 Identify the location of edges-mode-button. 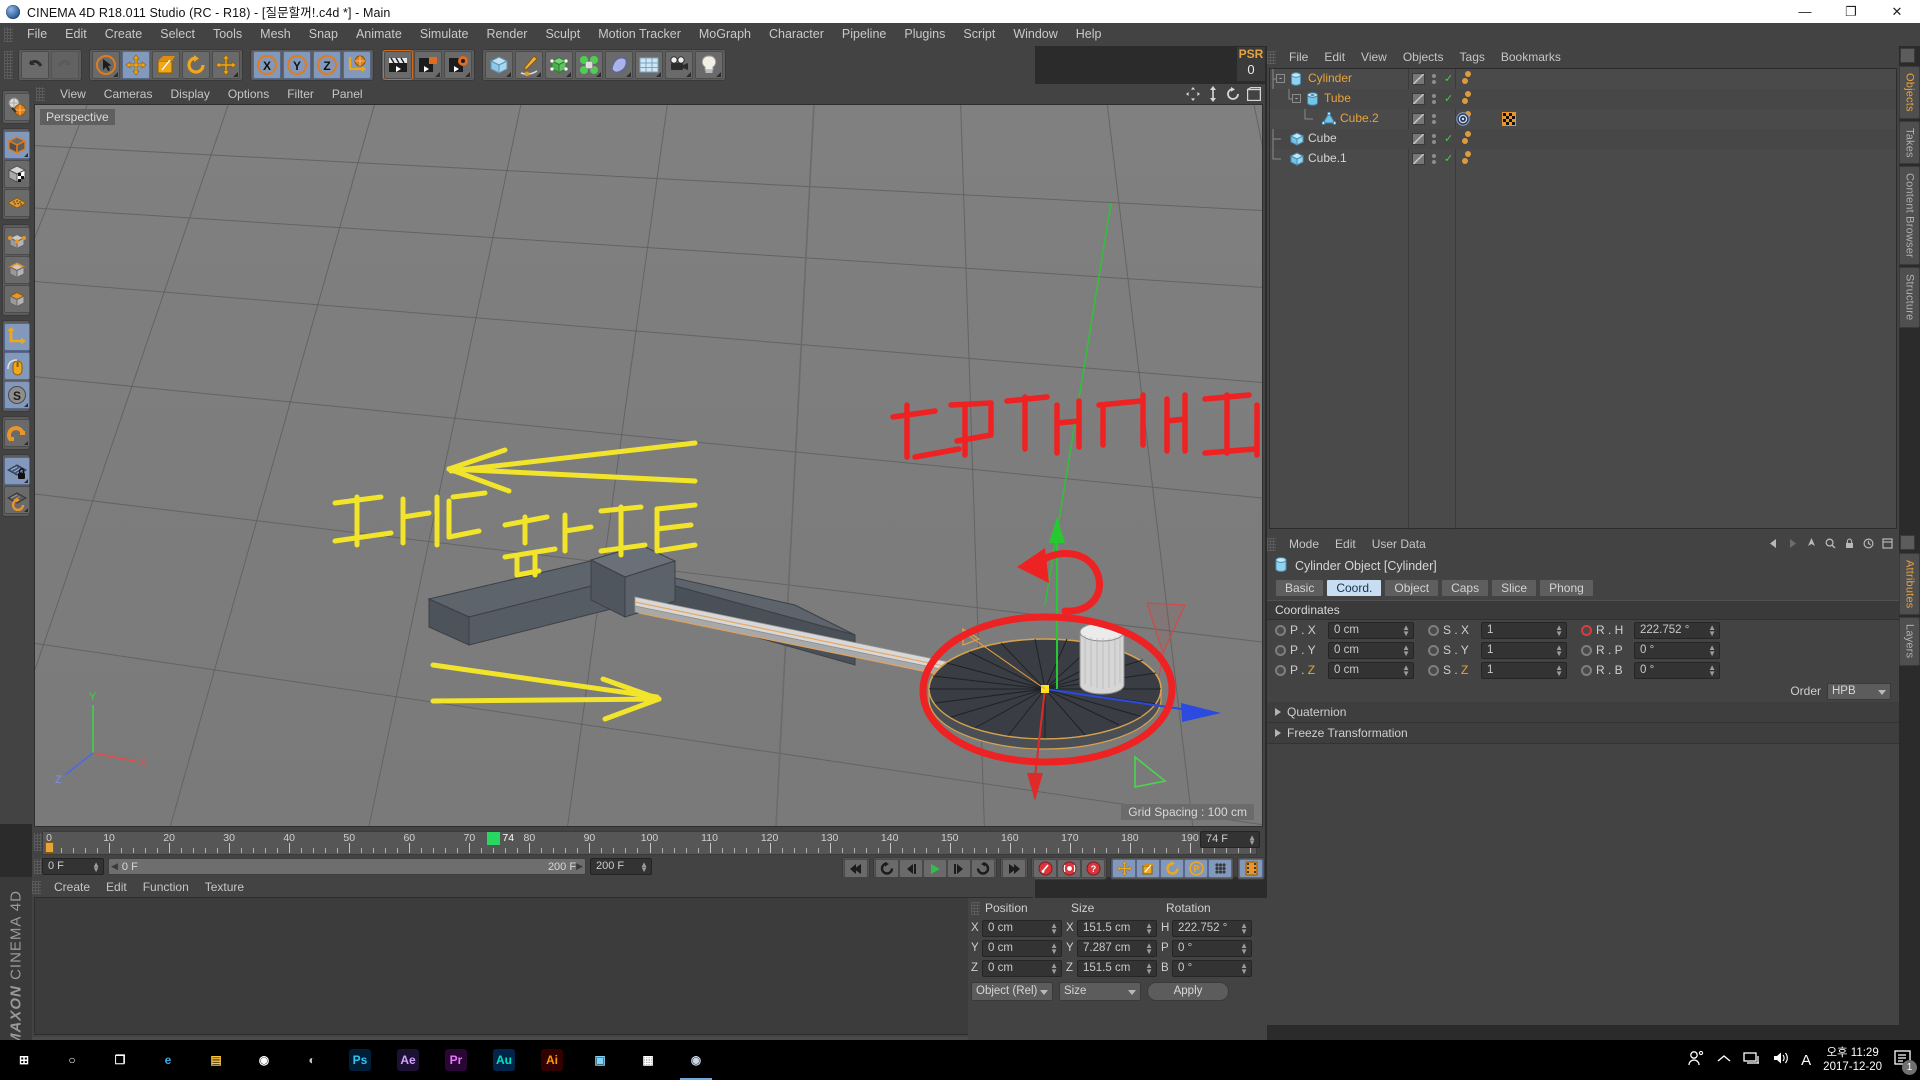
(17, 270).